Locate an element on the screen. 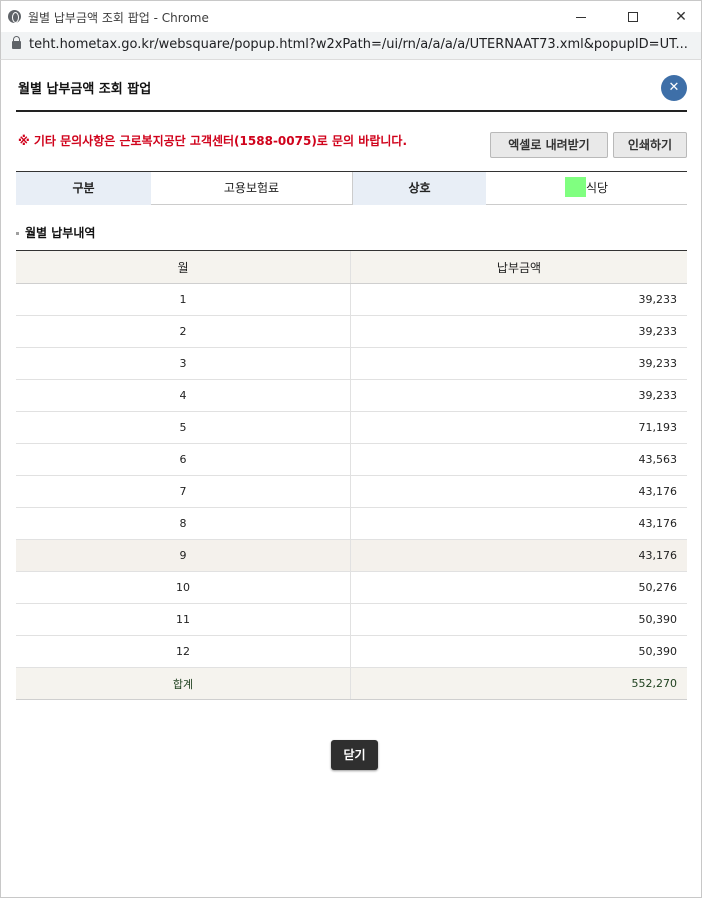 Image resolution: width=702 pixels, height=898 pixels. table-row: 1 39,233 is located at coordinates (351, 300).